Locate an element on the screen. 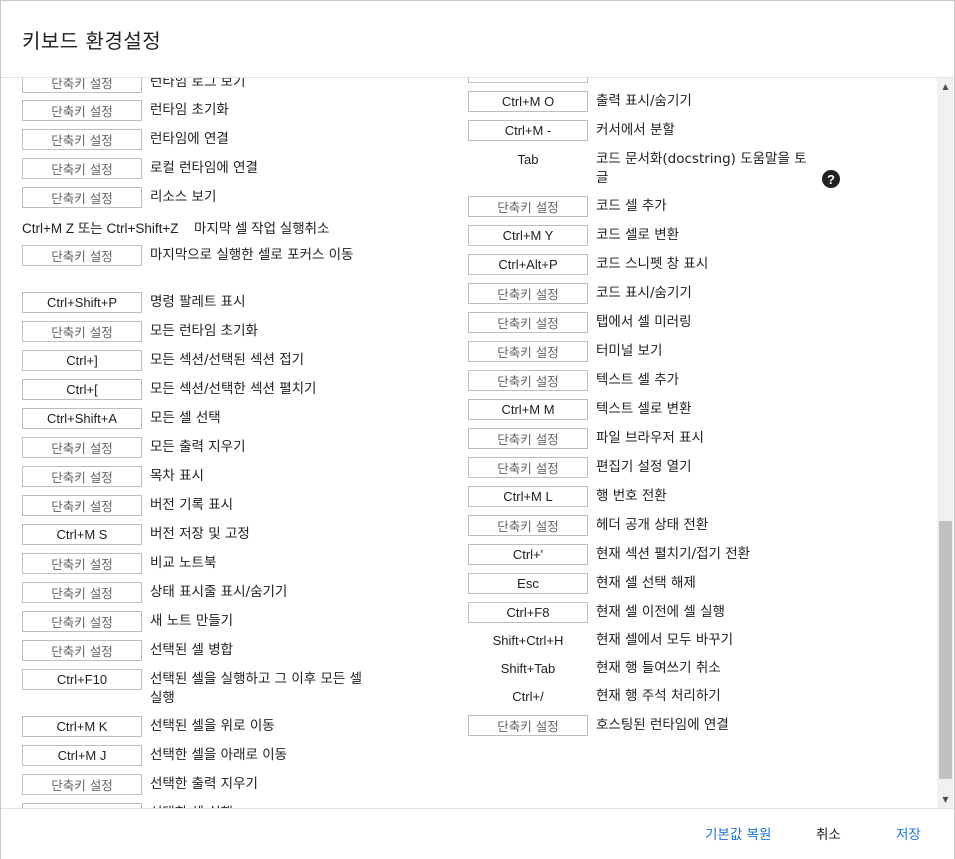 The image size is (955, 859). scroll-up-icon: ▲ is located at coordinates (945, 86).